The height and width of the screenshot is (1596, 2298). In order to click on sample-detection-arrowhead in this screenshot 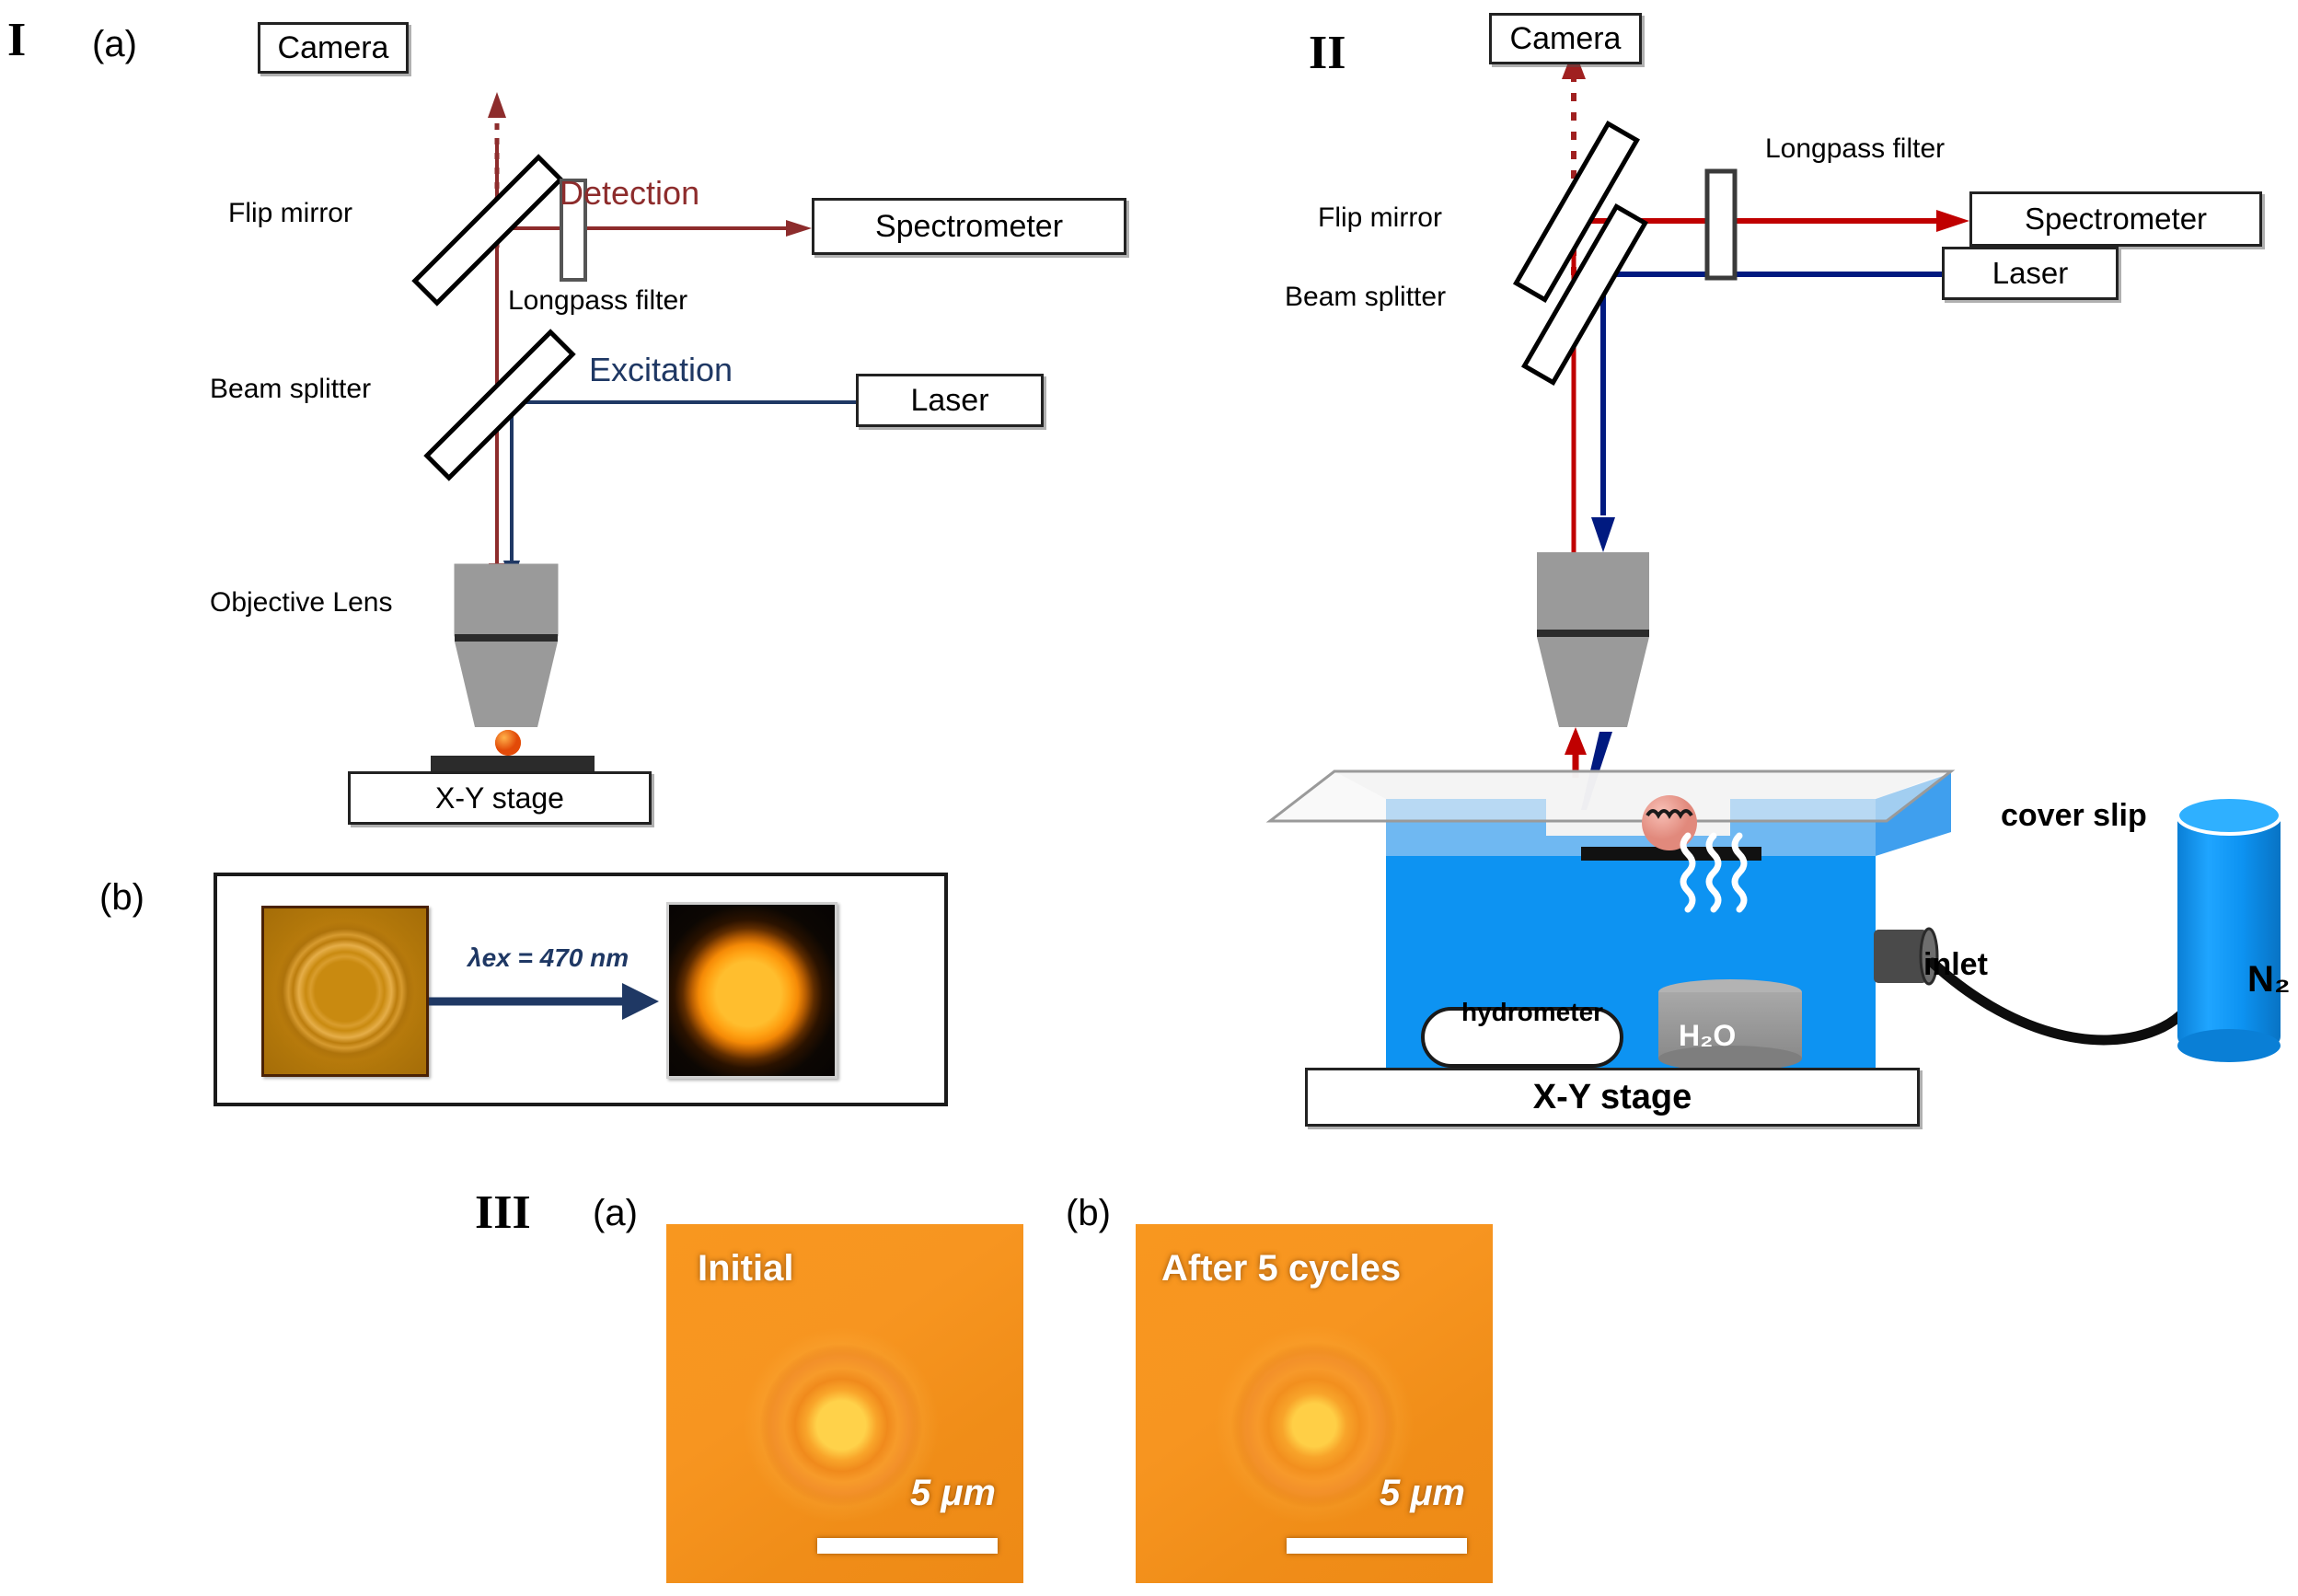, I will do `click(1576, 741)`.